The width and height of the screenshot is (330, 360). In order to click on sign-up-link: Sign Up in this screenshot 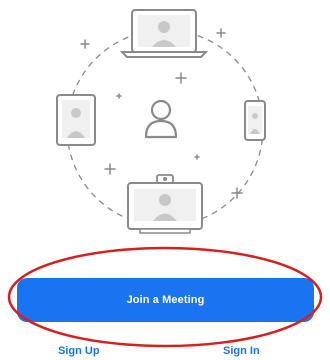, I will do `click(79, 351)`.